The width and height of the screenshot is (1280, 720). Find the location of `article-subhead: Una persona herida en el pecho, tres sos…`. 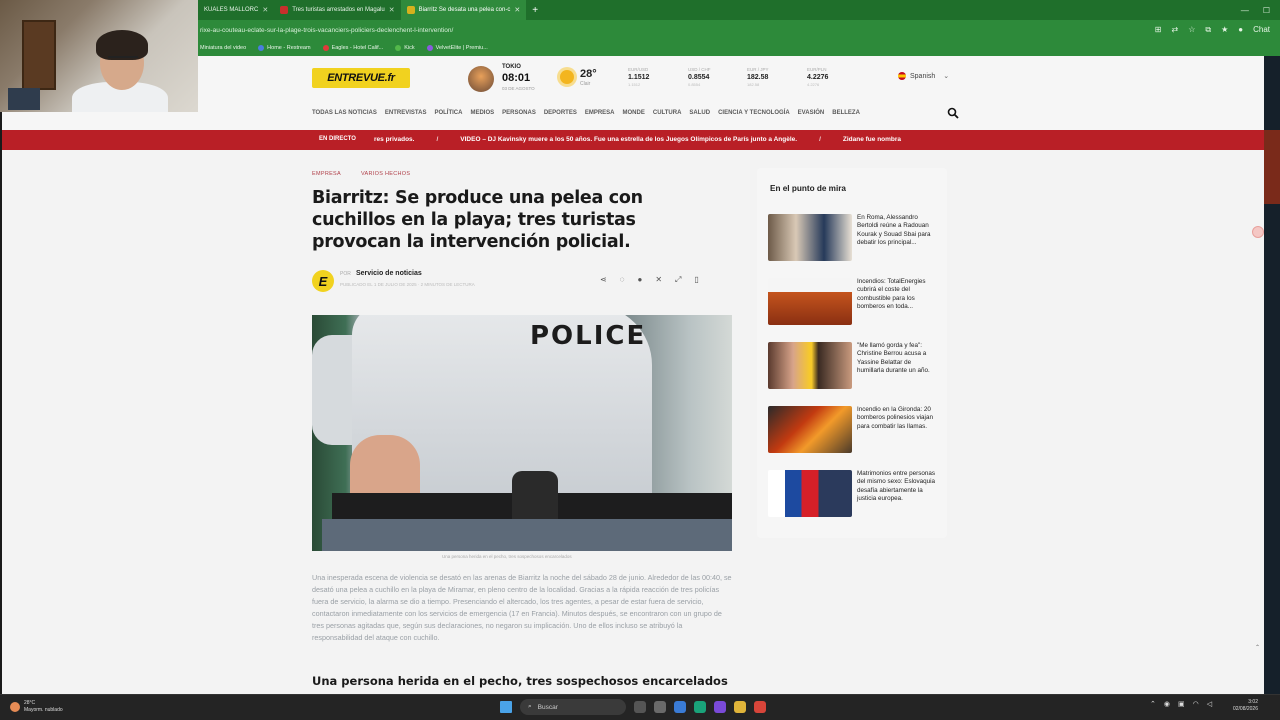

article-subhead: Una persona herida en el pecho, tres sos… is located at coordinates (520, 681).